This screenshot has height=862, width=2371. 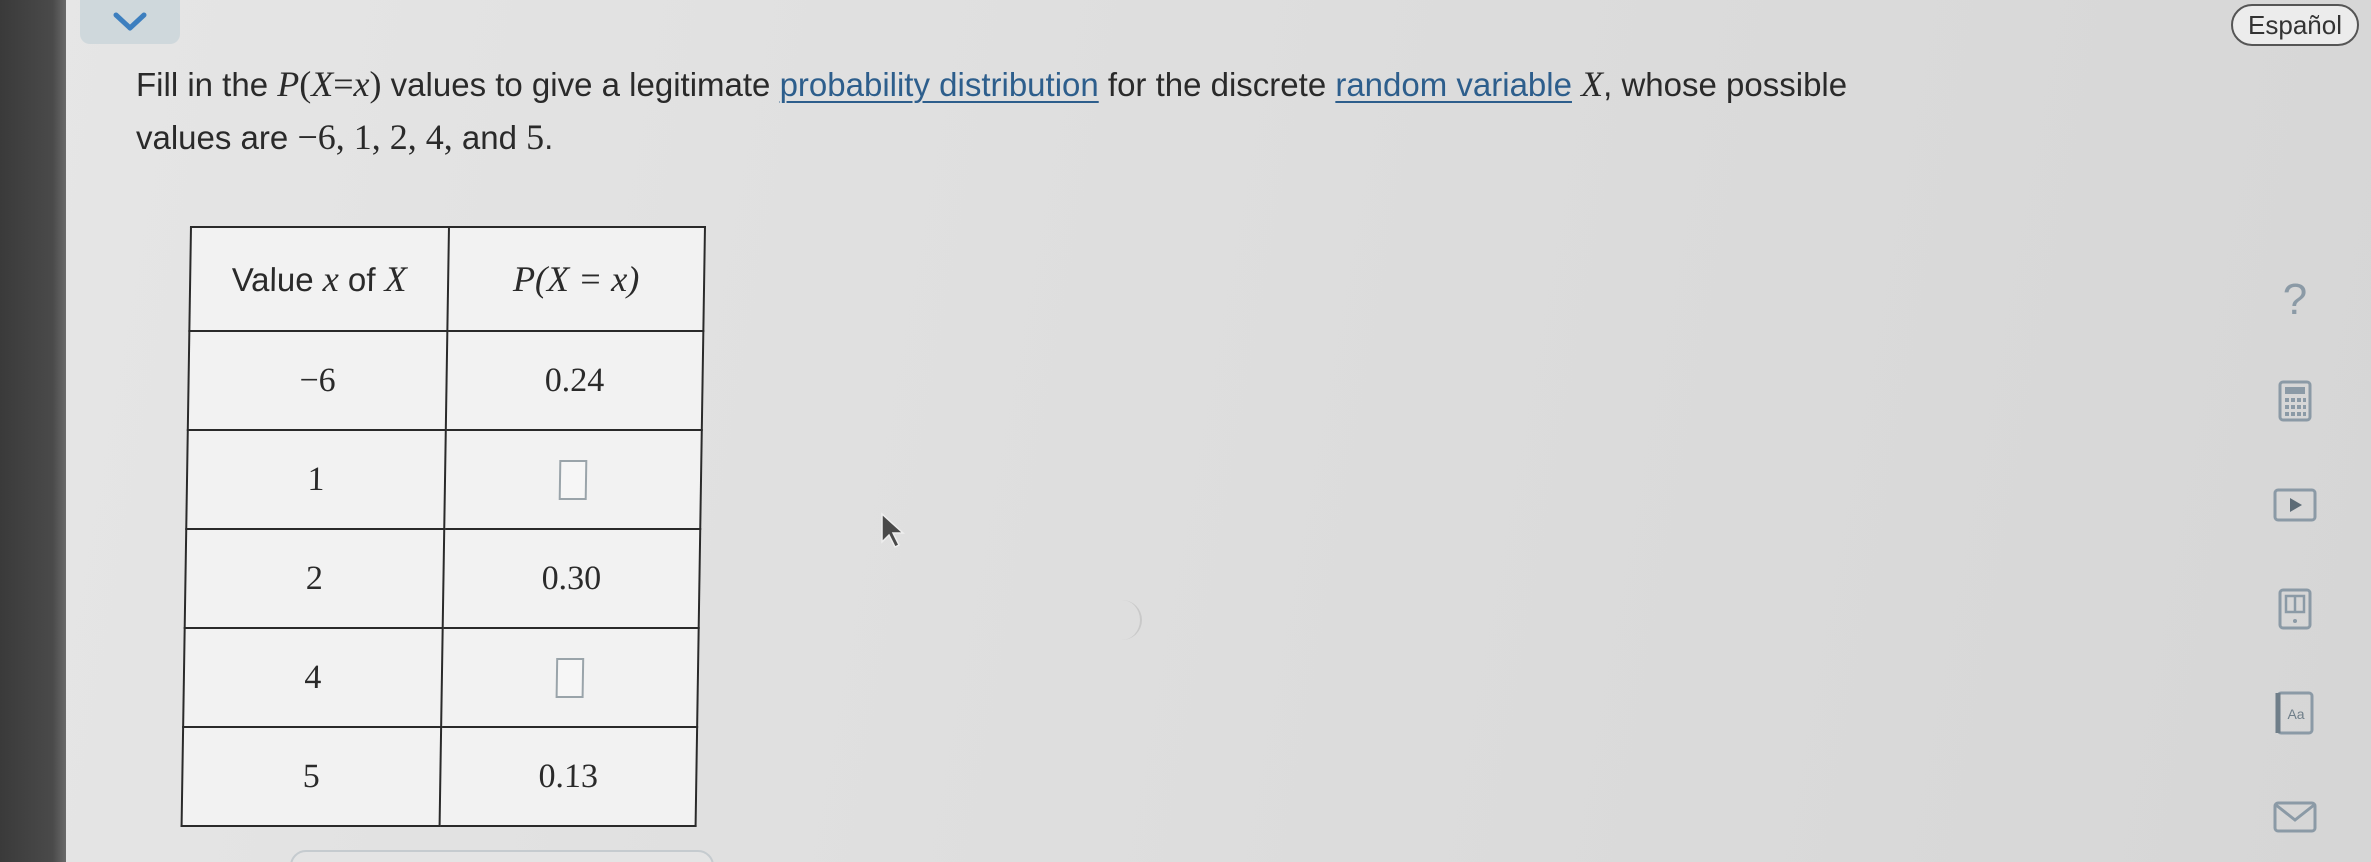 What do you see at coordinates (576, 279) in the screenshot?
I see `header-probability: P(X = x)` at bounding box center [576, 279].